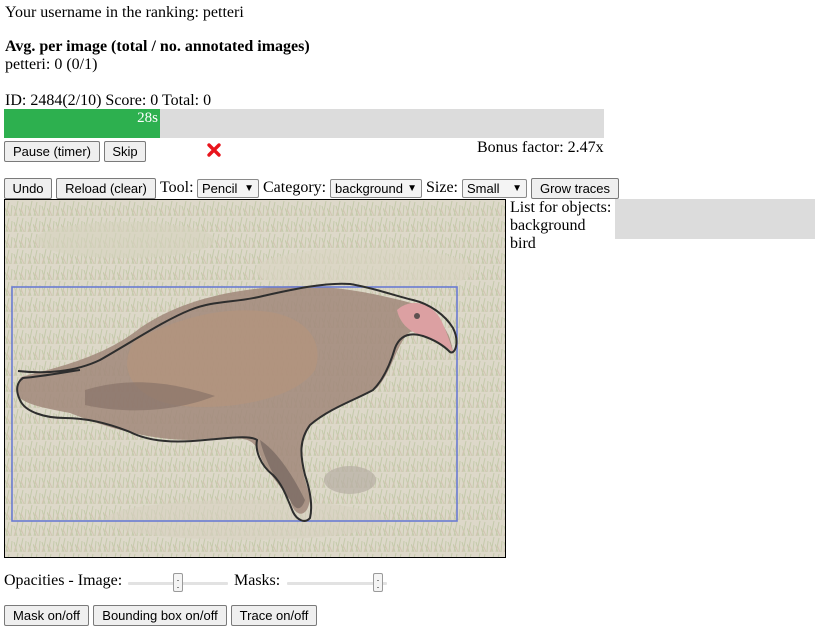 The width and height of the screenshot is (821, 636). Describe the element at coordinates (125, 151) in the screenshot. I see `skip-button: Skip` at that location.